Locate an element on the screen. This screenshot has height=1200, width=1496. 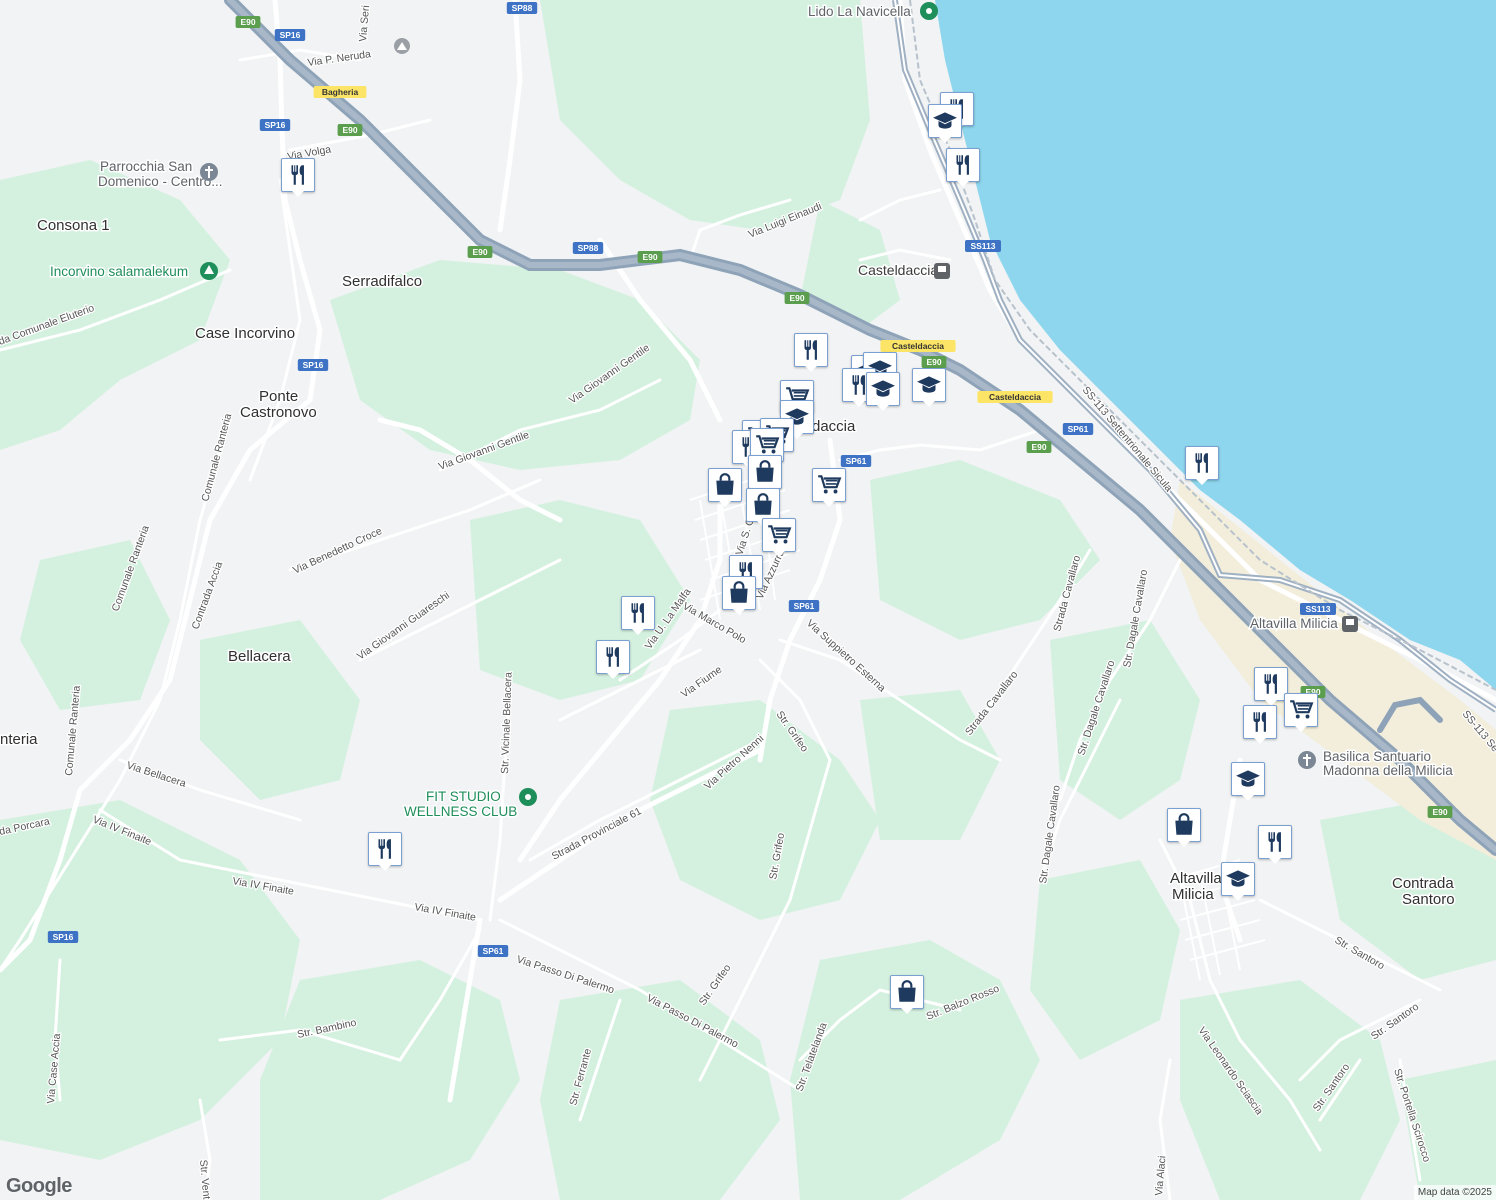
road-shield: Casteldaccia is located at coordinates (1015, 397).